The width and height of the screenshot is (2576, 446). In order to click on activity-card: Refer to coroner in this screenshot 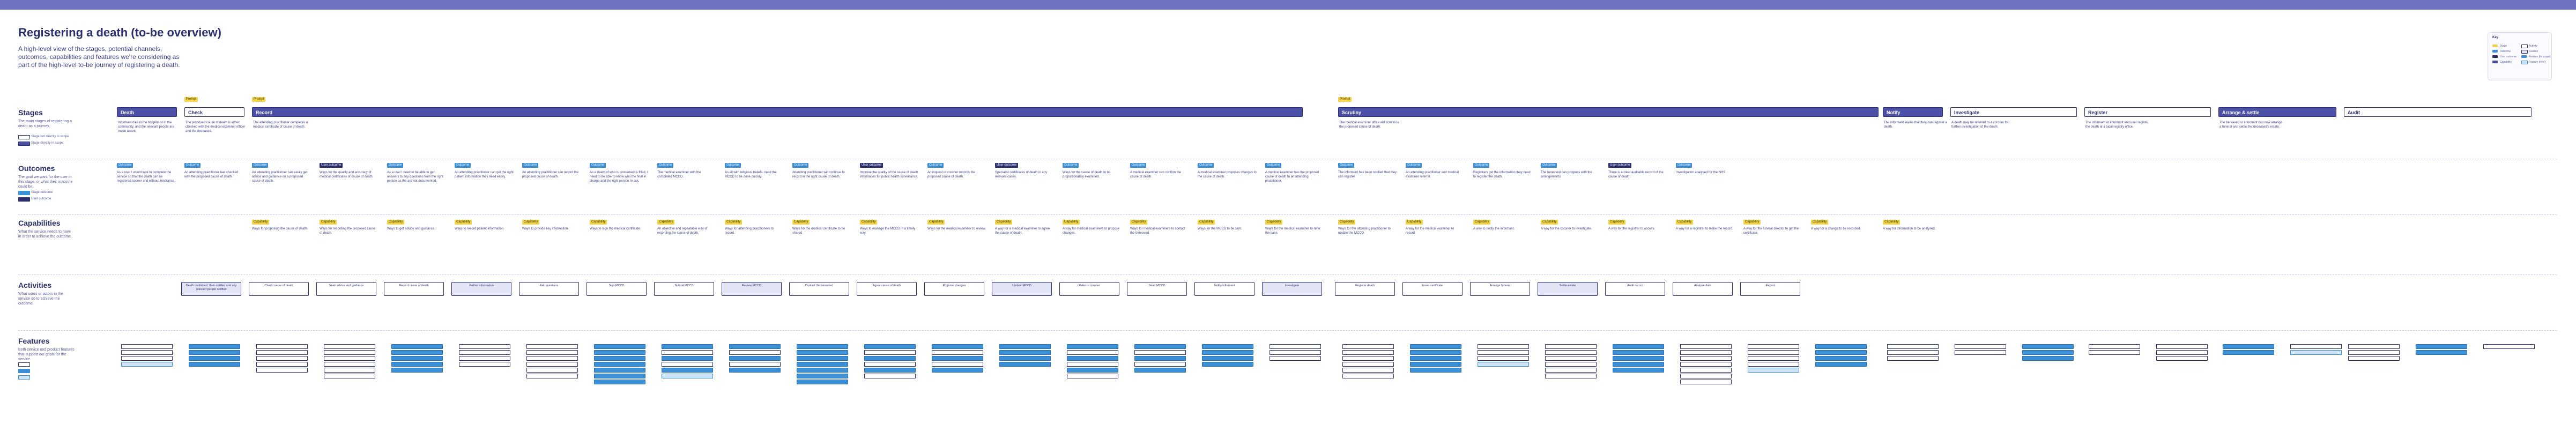, I will do `click(1089, 289)`.